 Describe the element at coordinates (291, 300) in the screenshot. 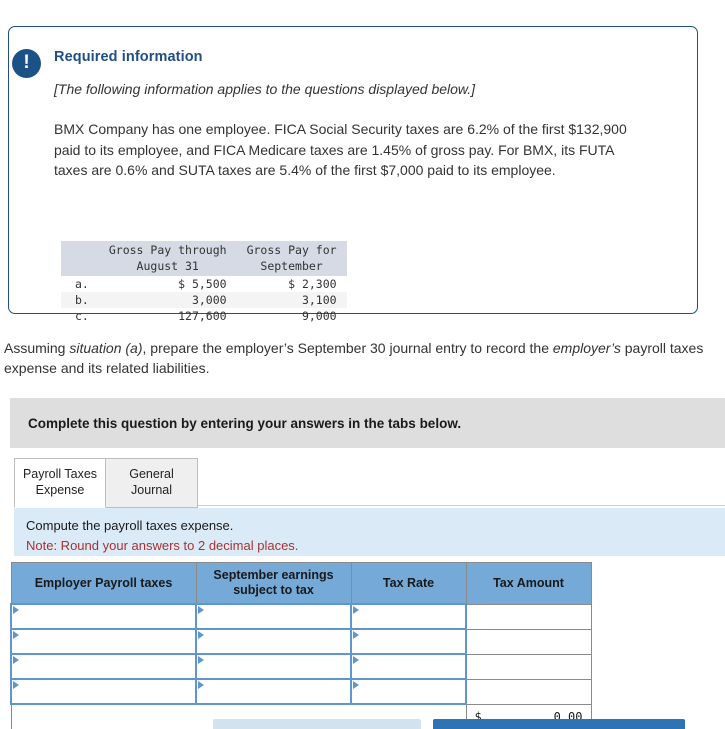

I see `row-september: 3,100` at that location.